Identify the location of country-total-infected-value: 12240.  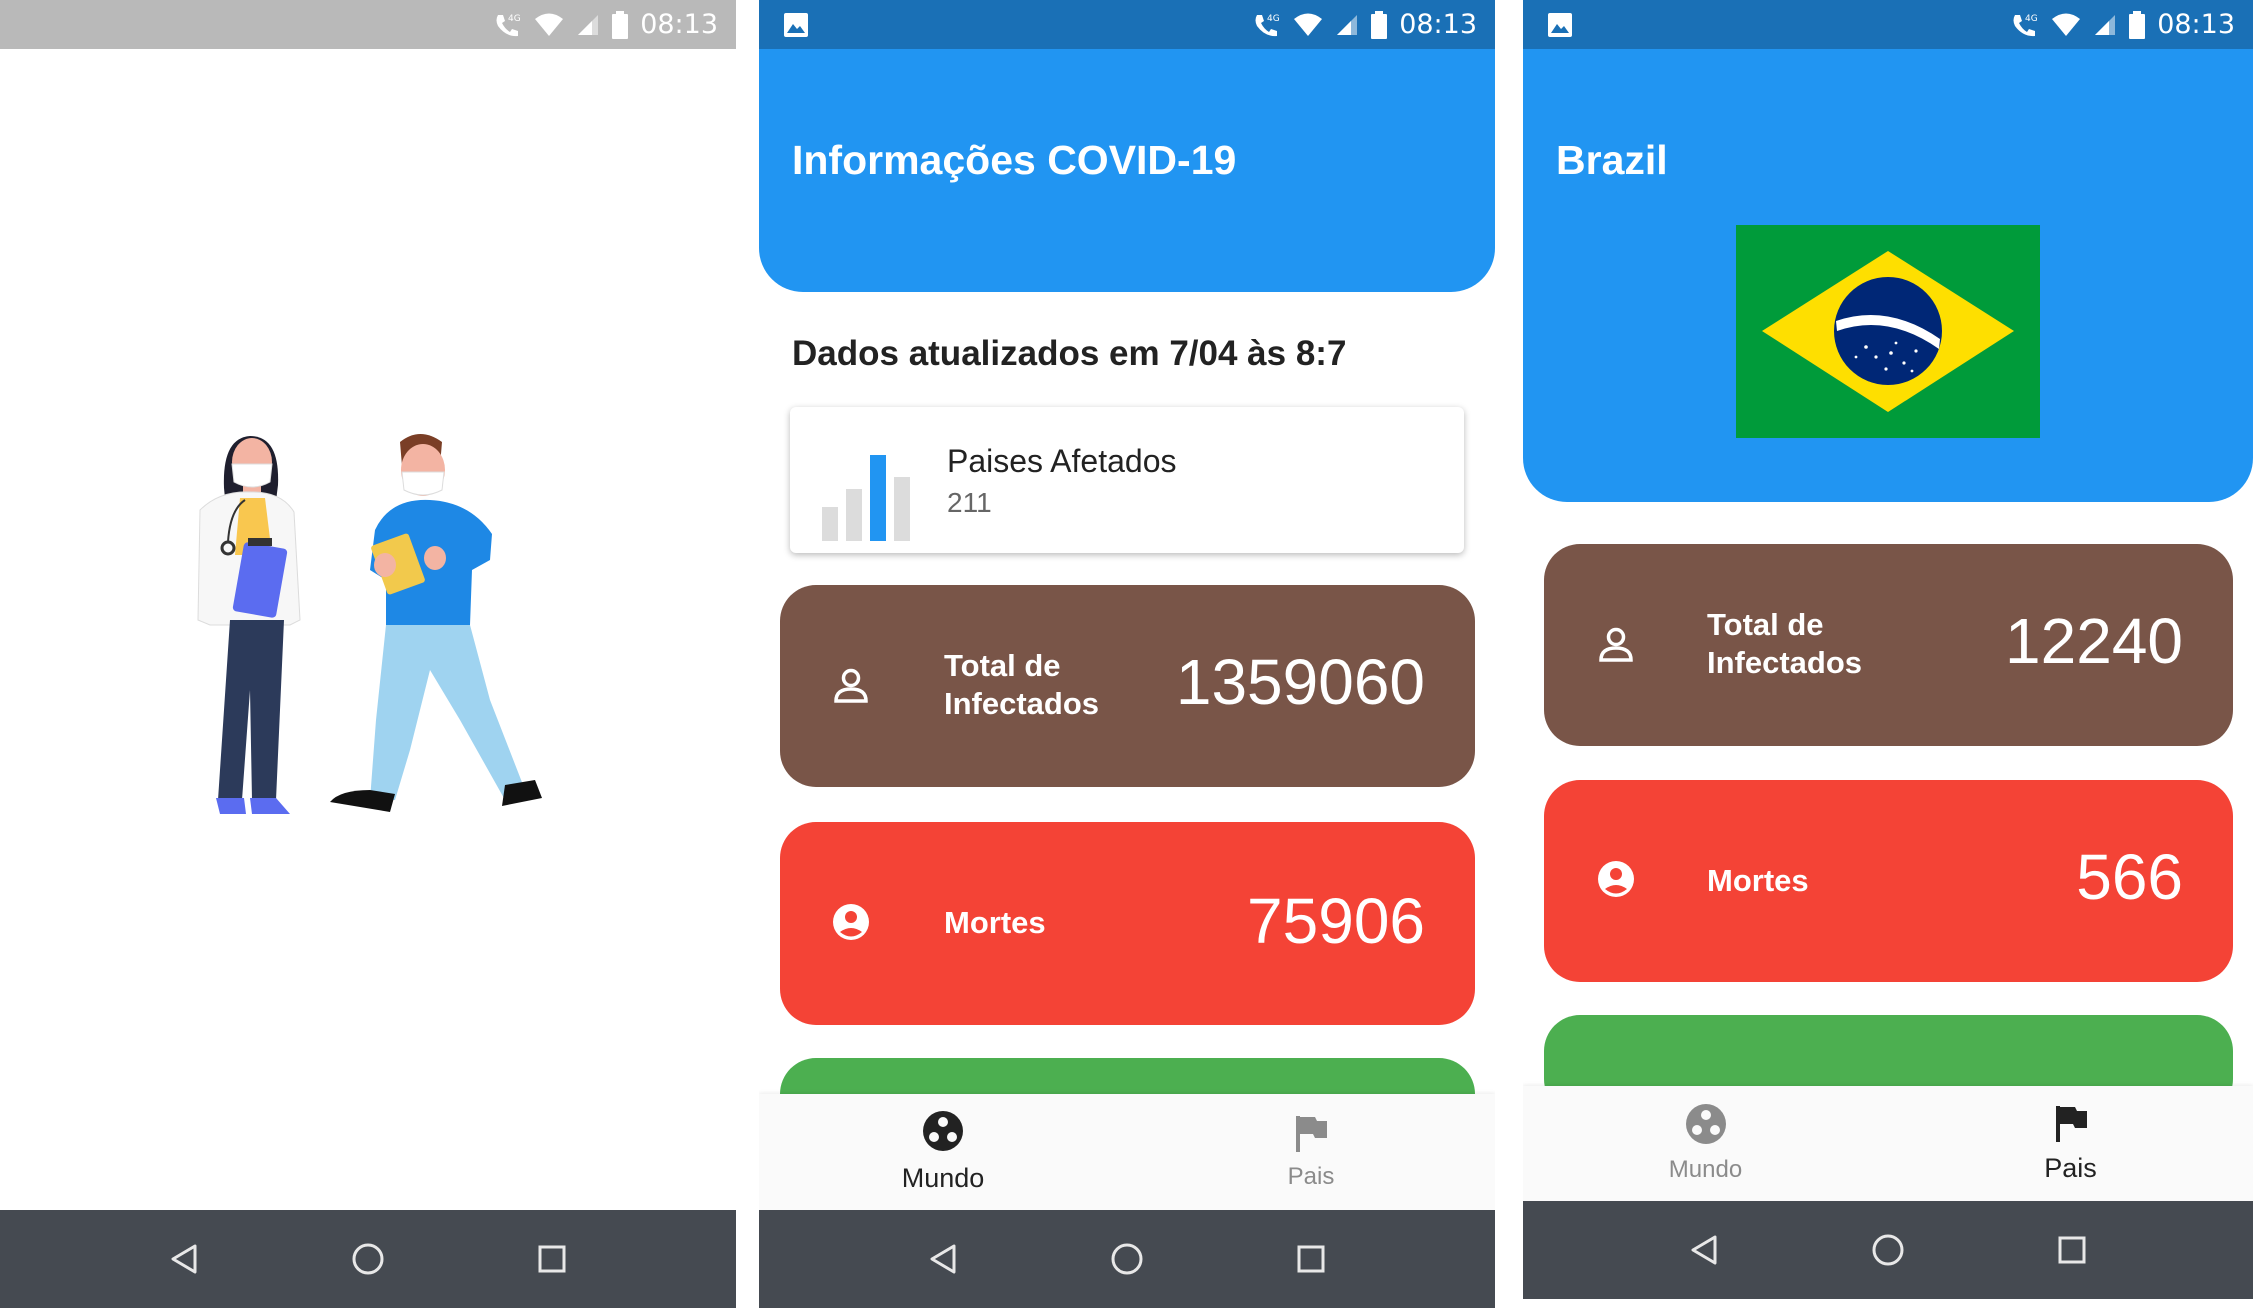
(2094, 641).